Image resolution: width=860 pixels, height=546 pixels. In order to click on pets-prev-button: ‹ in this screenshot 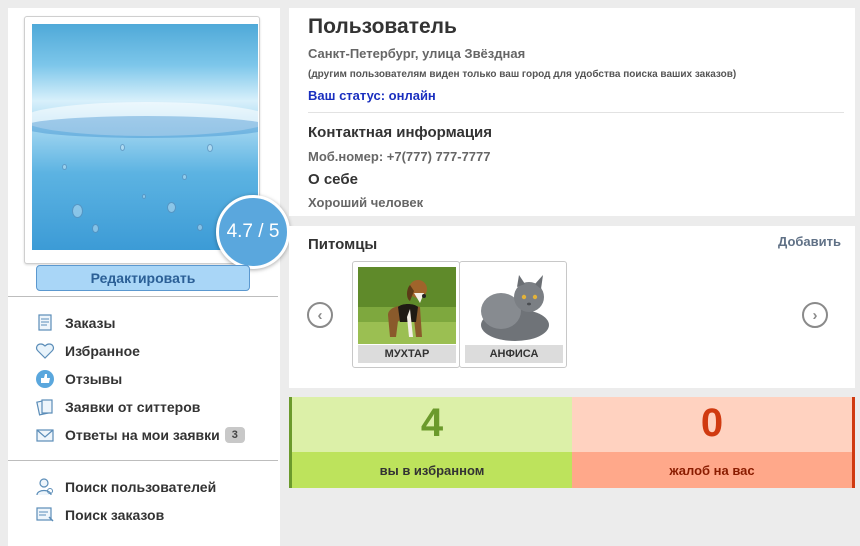, I will do `click(320, 315)`.